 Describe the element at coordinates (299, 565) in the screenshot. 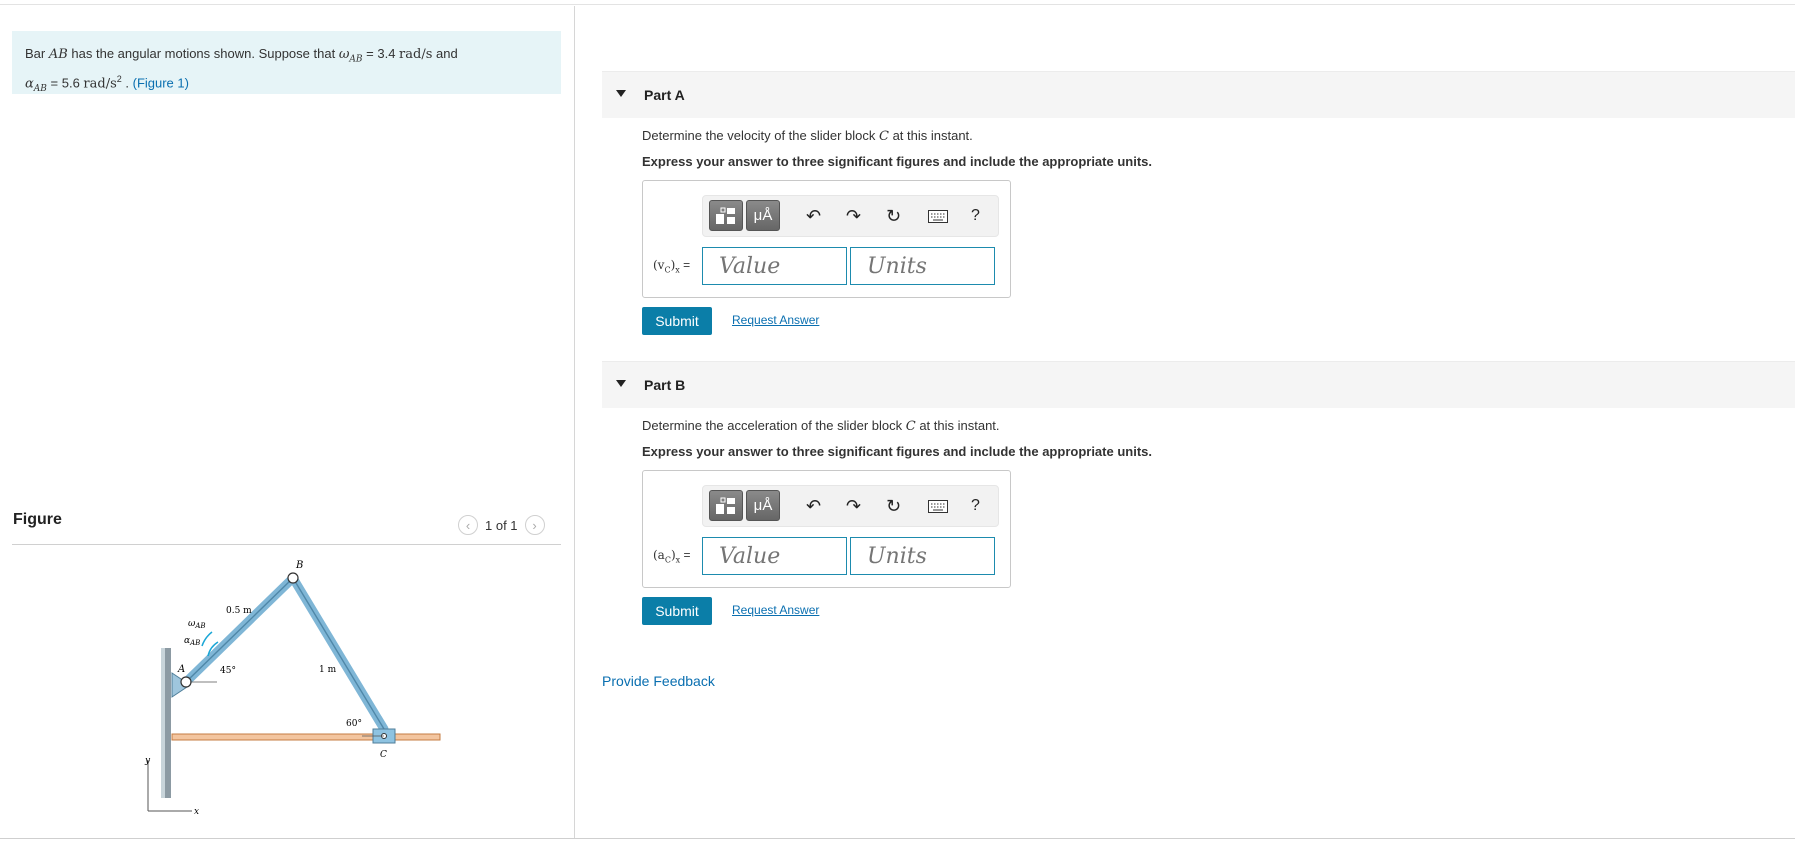

I see `label-b: B` at that location.